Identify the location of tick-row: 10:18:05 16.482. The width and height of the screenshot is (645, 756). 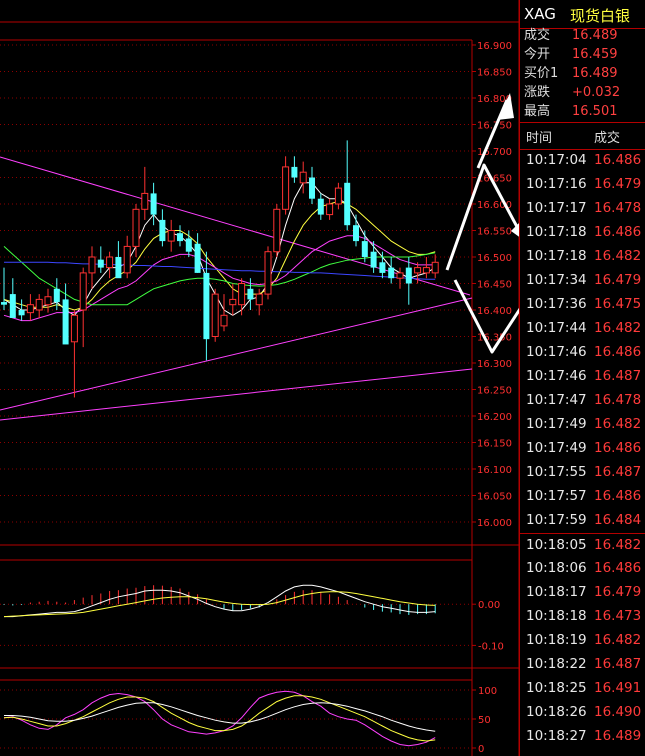
(582, 545).